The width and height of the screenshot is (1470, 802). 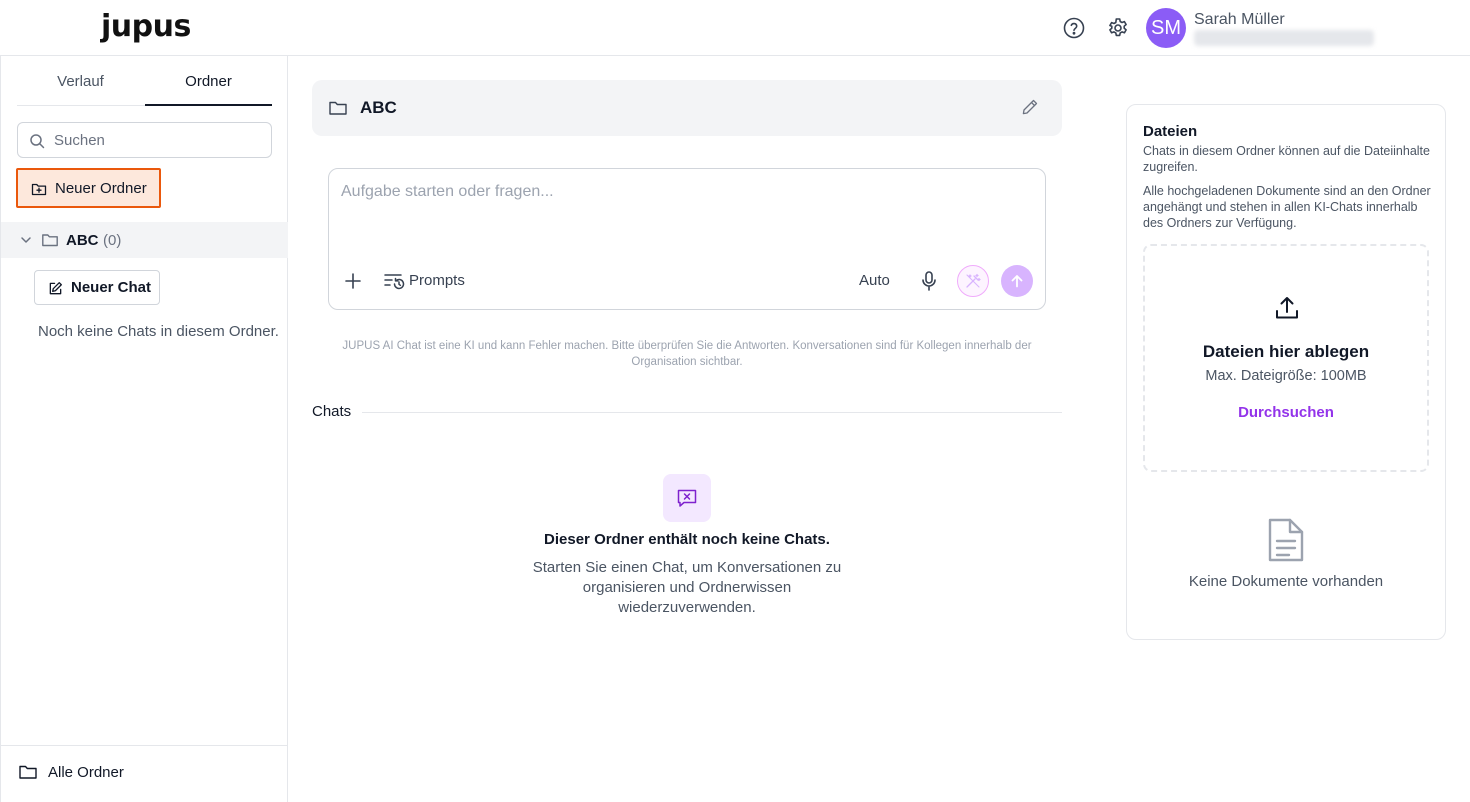 I want to click on user-name: Sarah Müller, so click(x=1239, y=20).